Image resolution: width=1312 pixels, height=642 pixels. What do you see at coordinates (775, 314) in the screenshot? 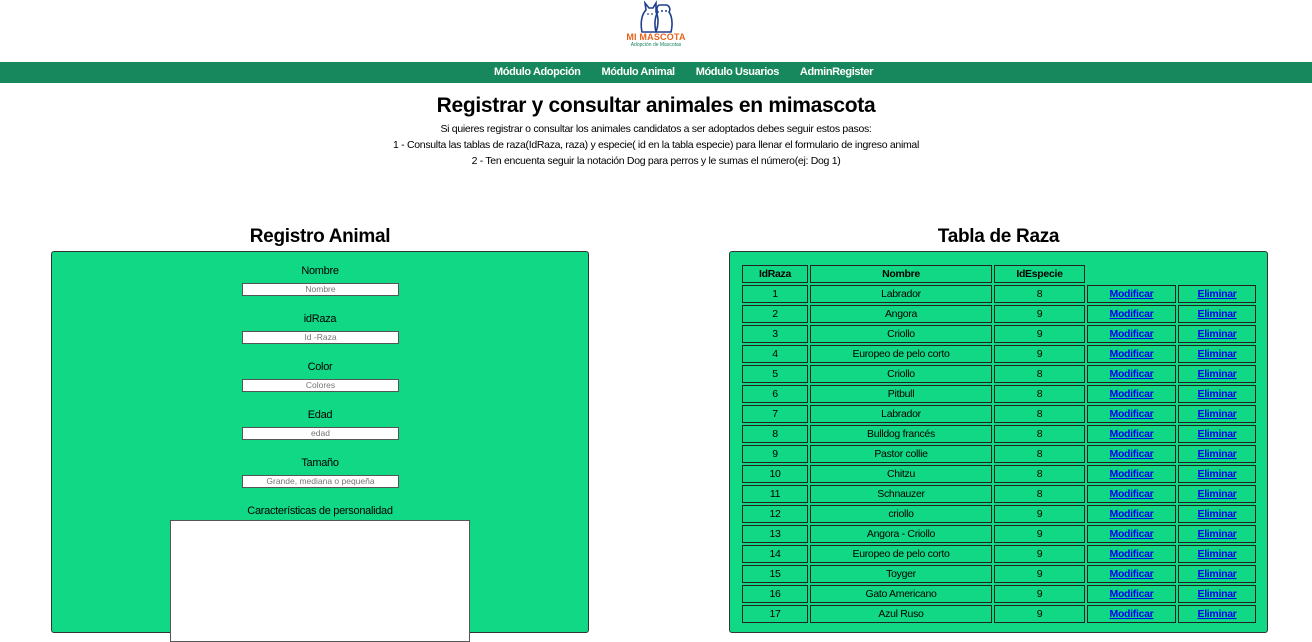
I see `cell-idraza: 2` at bounding box center [775, 314].